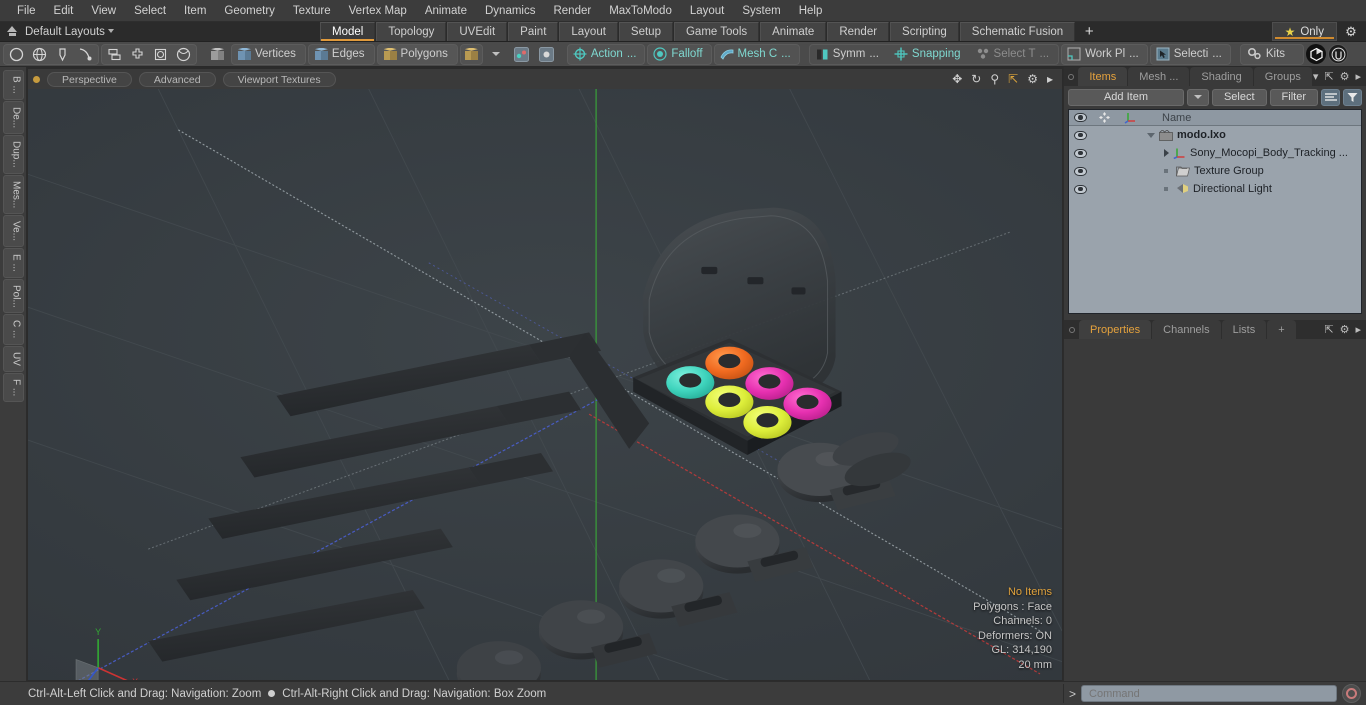 The height and width of the screenshot is (705, 1366). What do you see at coordinates (160, 54) in the screenshot?
I see `square-dot-icon` at bounding box center [160, 54].